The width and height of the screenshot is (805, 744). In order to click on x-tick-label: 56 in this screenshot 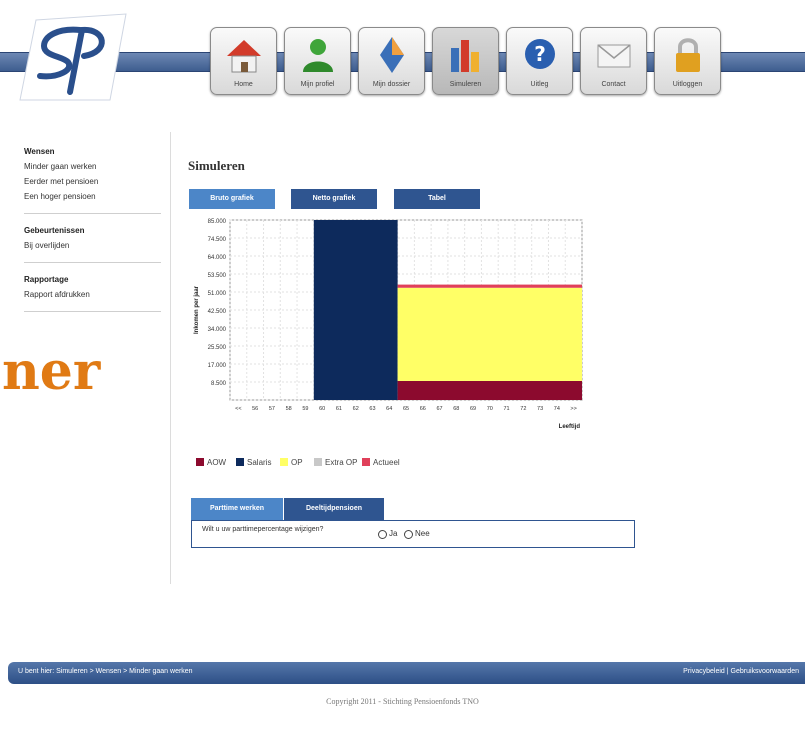, I will do `click(255, 409)`.